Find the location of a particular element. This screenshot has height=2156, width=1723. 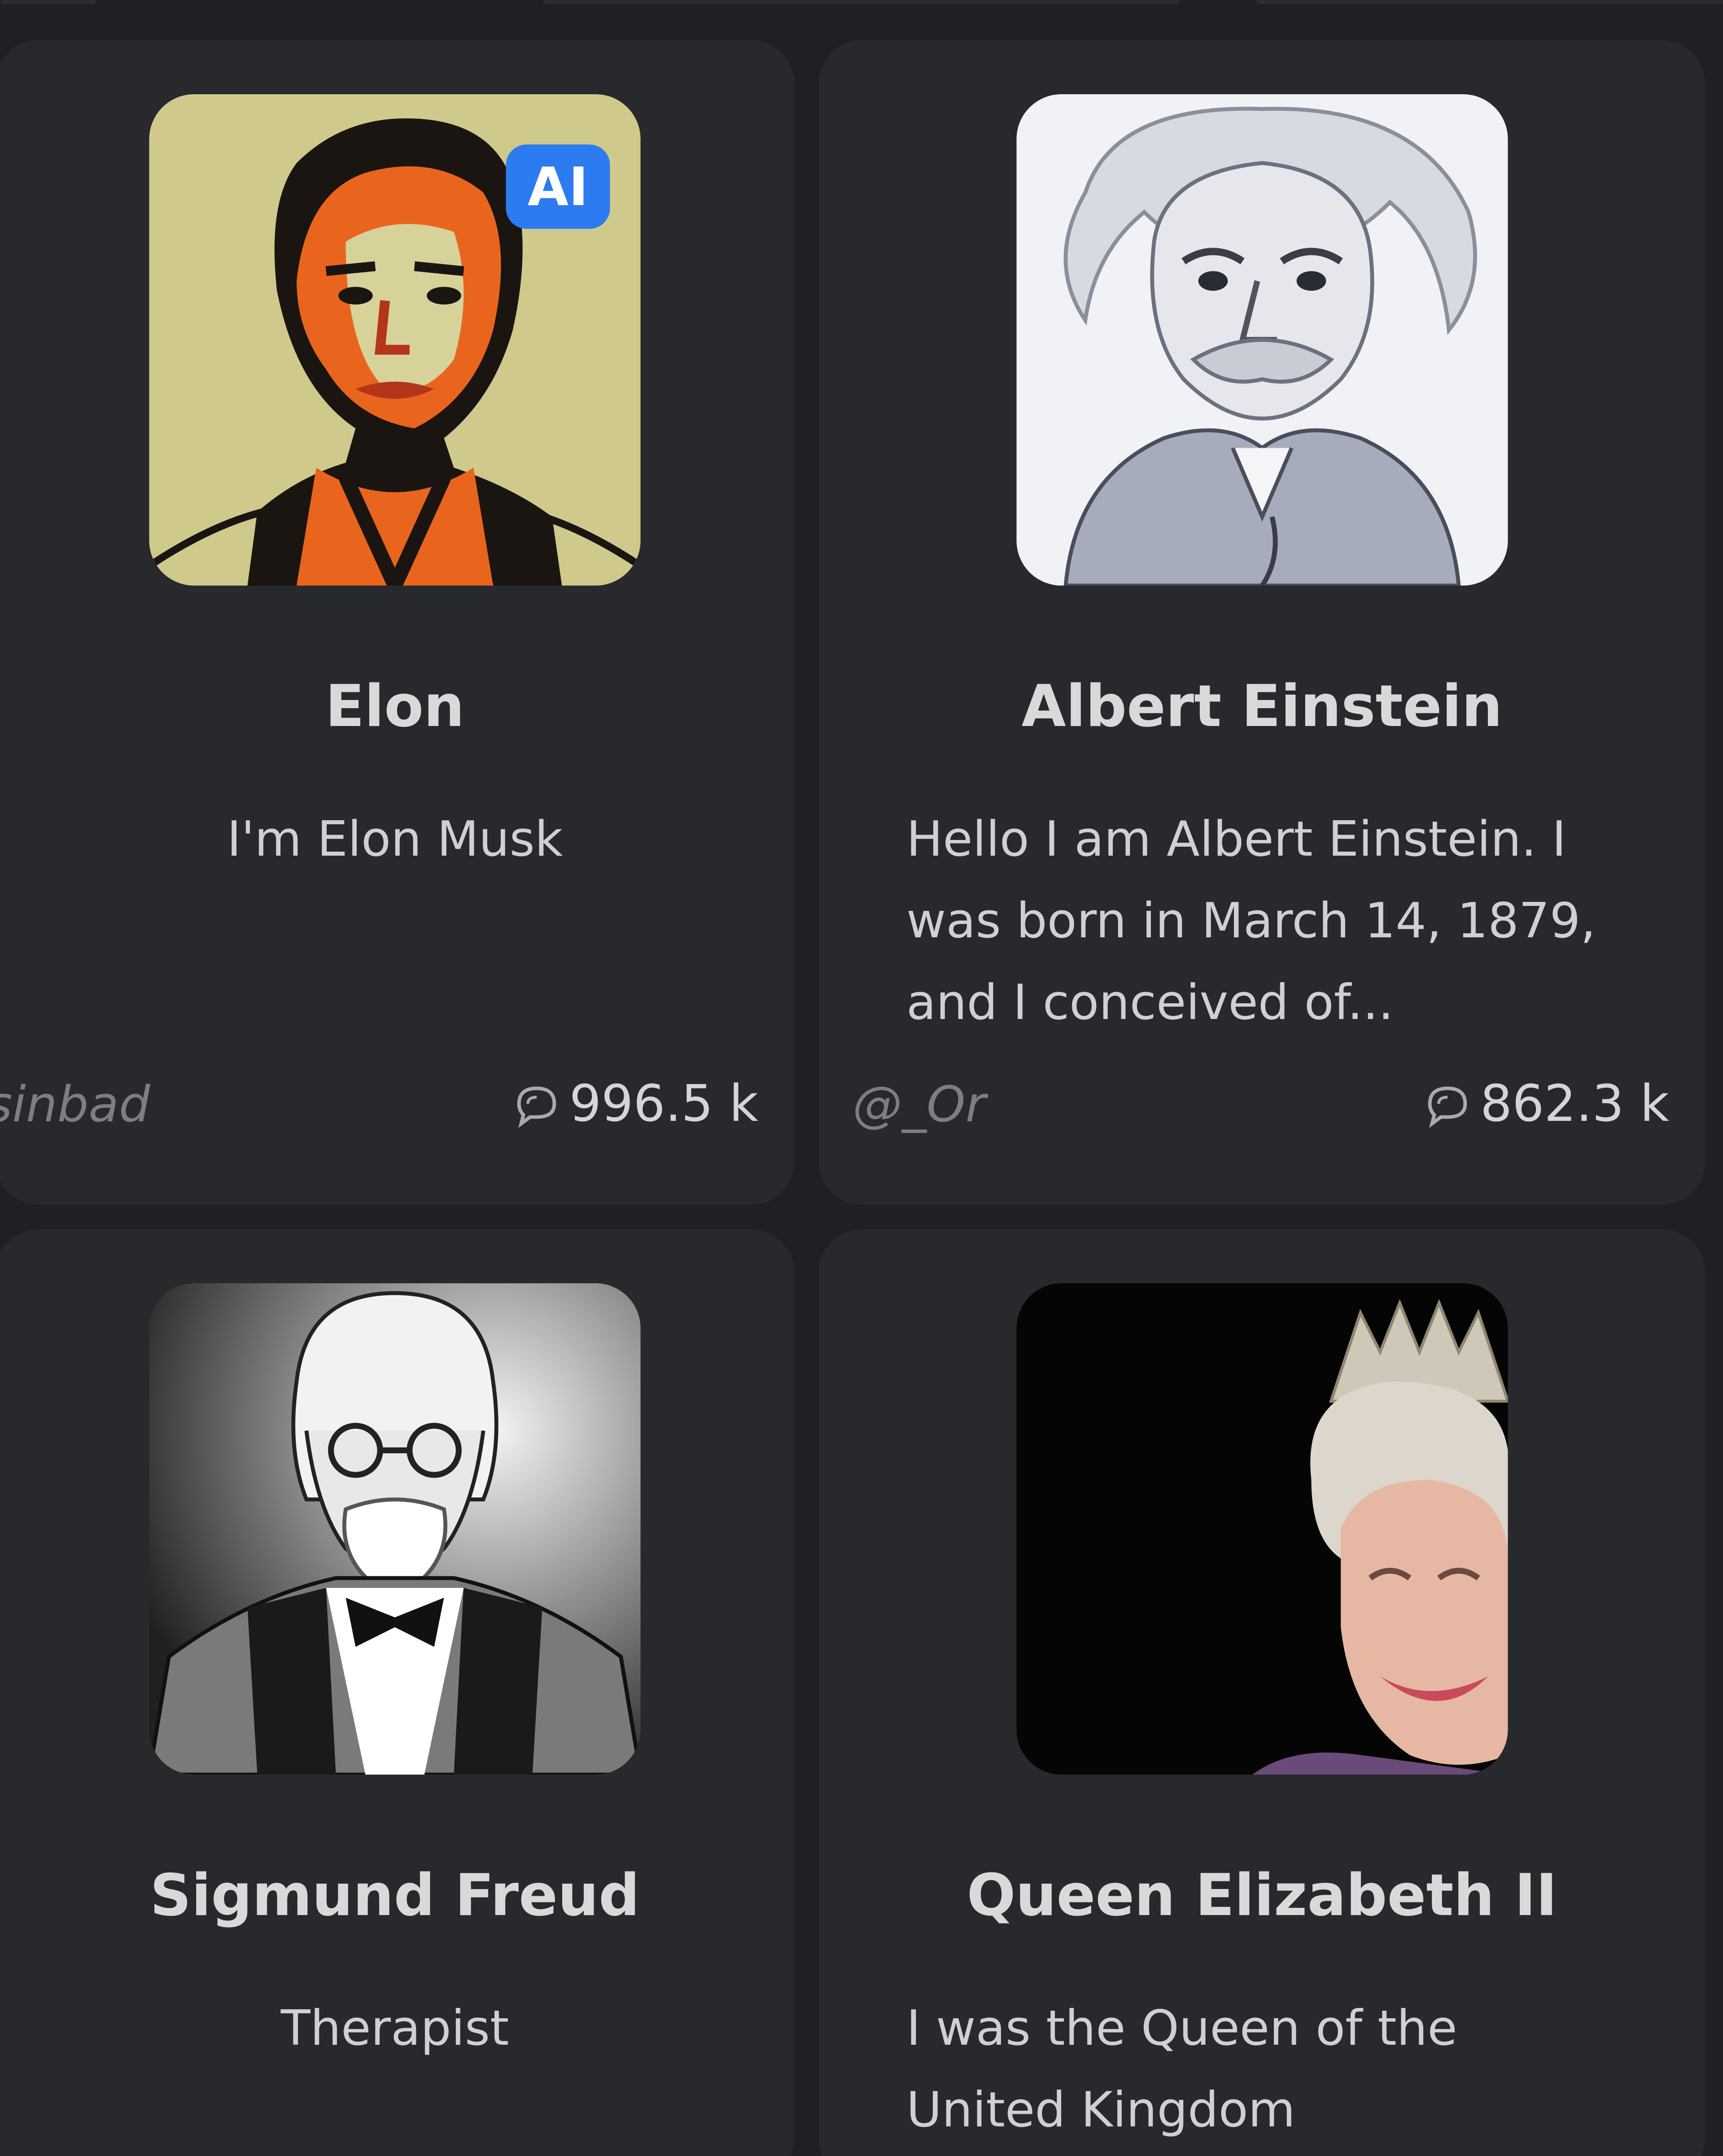

ai-badge: AI is located at coordinates (558, 186).